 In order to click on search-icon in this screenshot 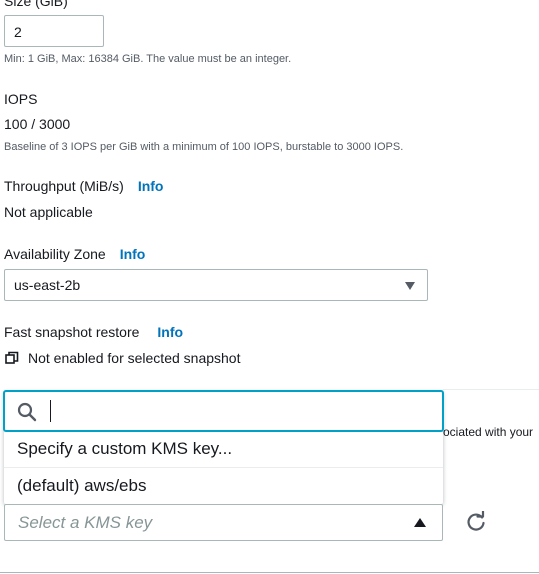, I will do `click(27, 412)`.